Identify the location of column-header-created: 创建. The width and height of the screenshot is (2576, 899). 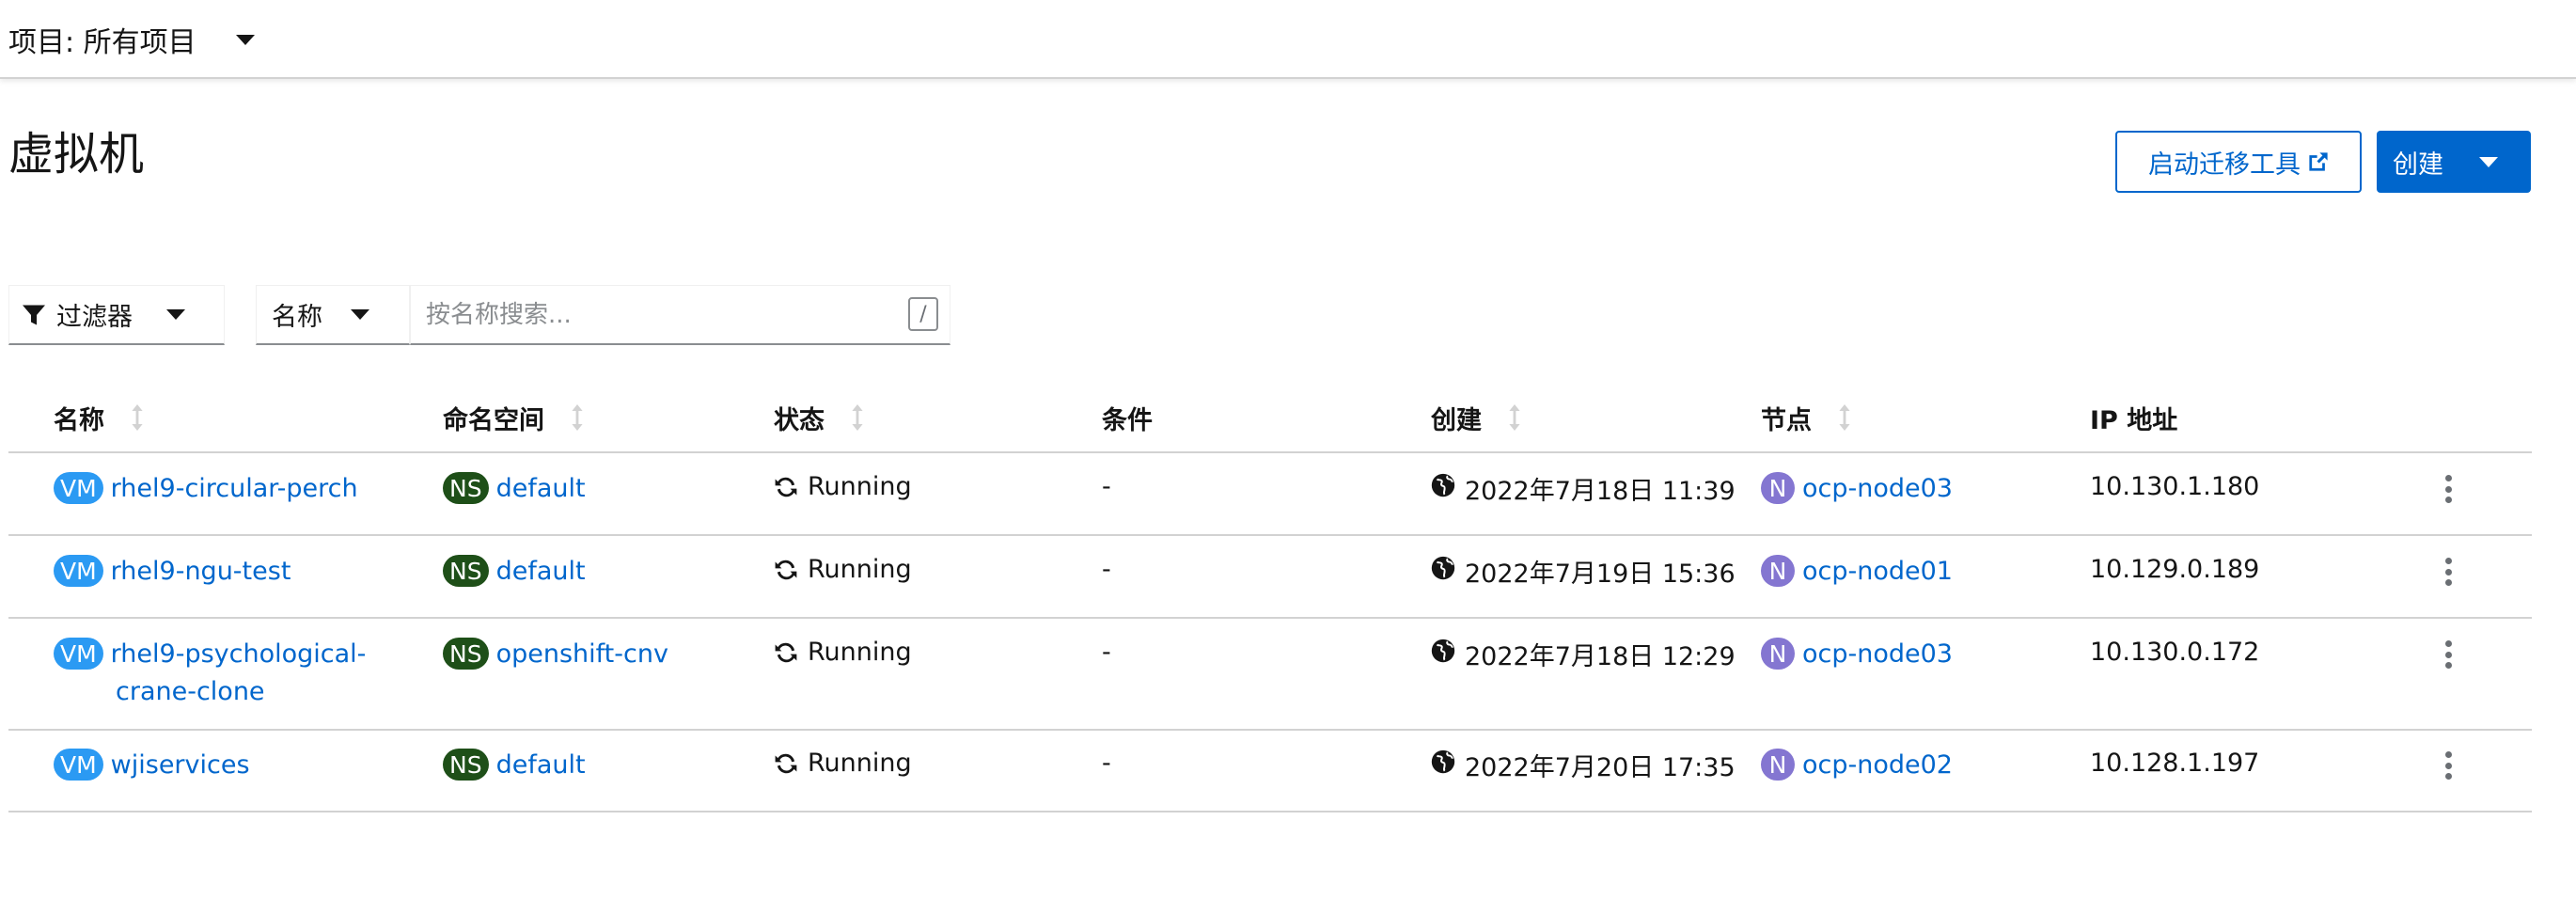
(1476, 418).